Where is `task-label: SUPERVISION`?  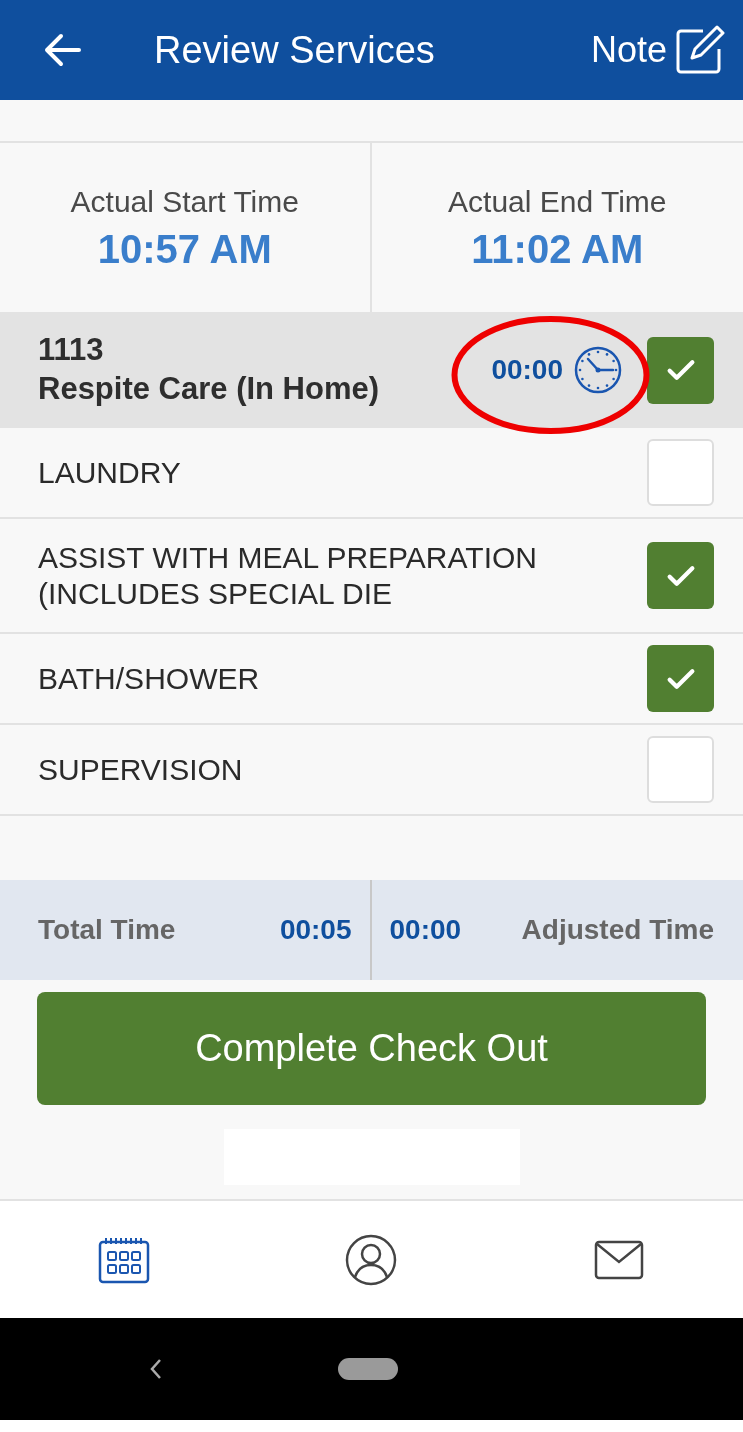
task-label: SUPERVISION is located at coordinates (141, 769).